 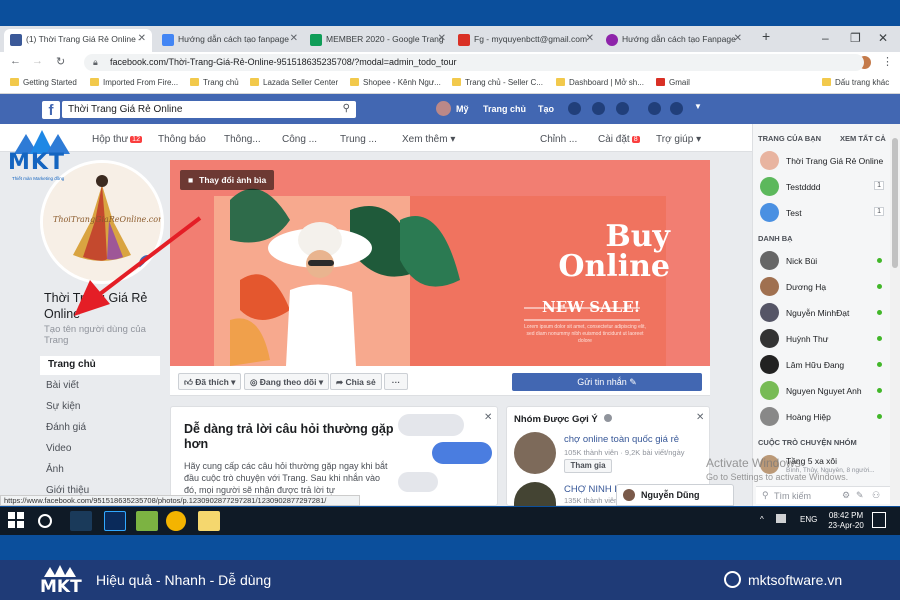 I want to click on footer-website: mktsoftware.vn, so click(x=795, y=580).